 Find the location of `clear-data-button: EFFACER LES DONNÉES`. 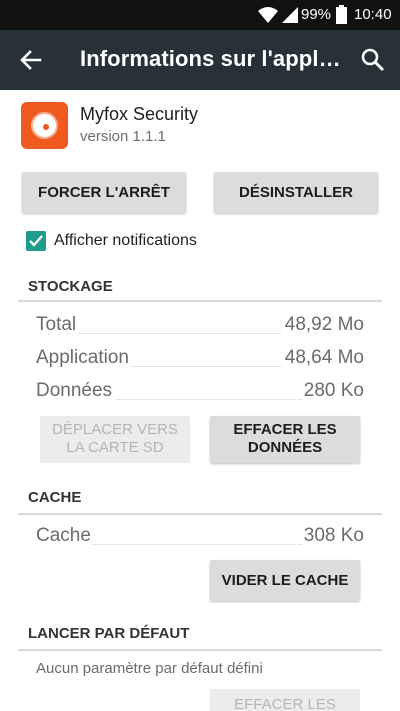

clear-data-button: EFFACER LES DONNÉES is located at coordinates (285, 439).